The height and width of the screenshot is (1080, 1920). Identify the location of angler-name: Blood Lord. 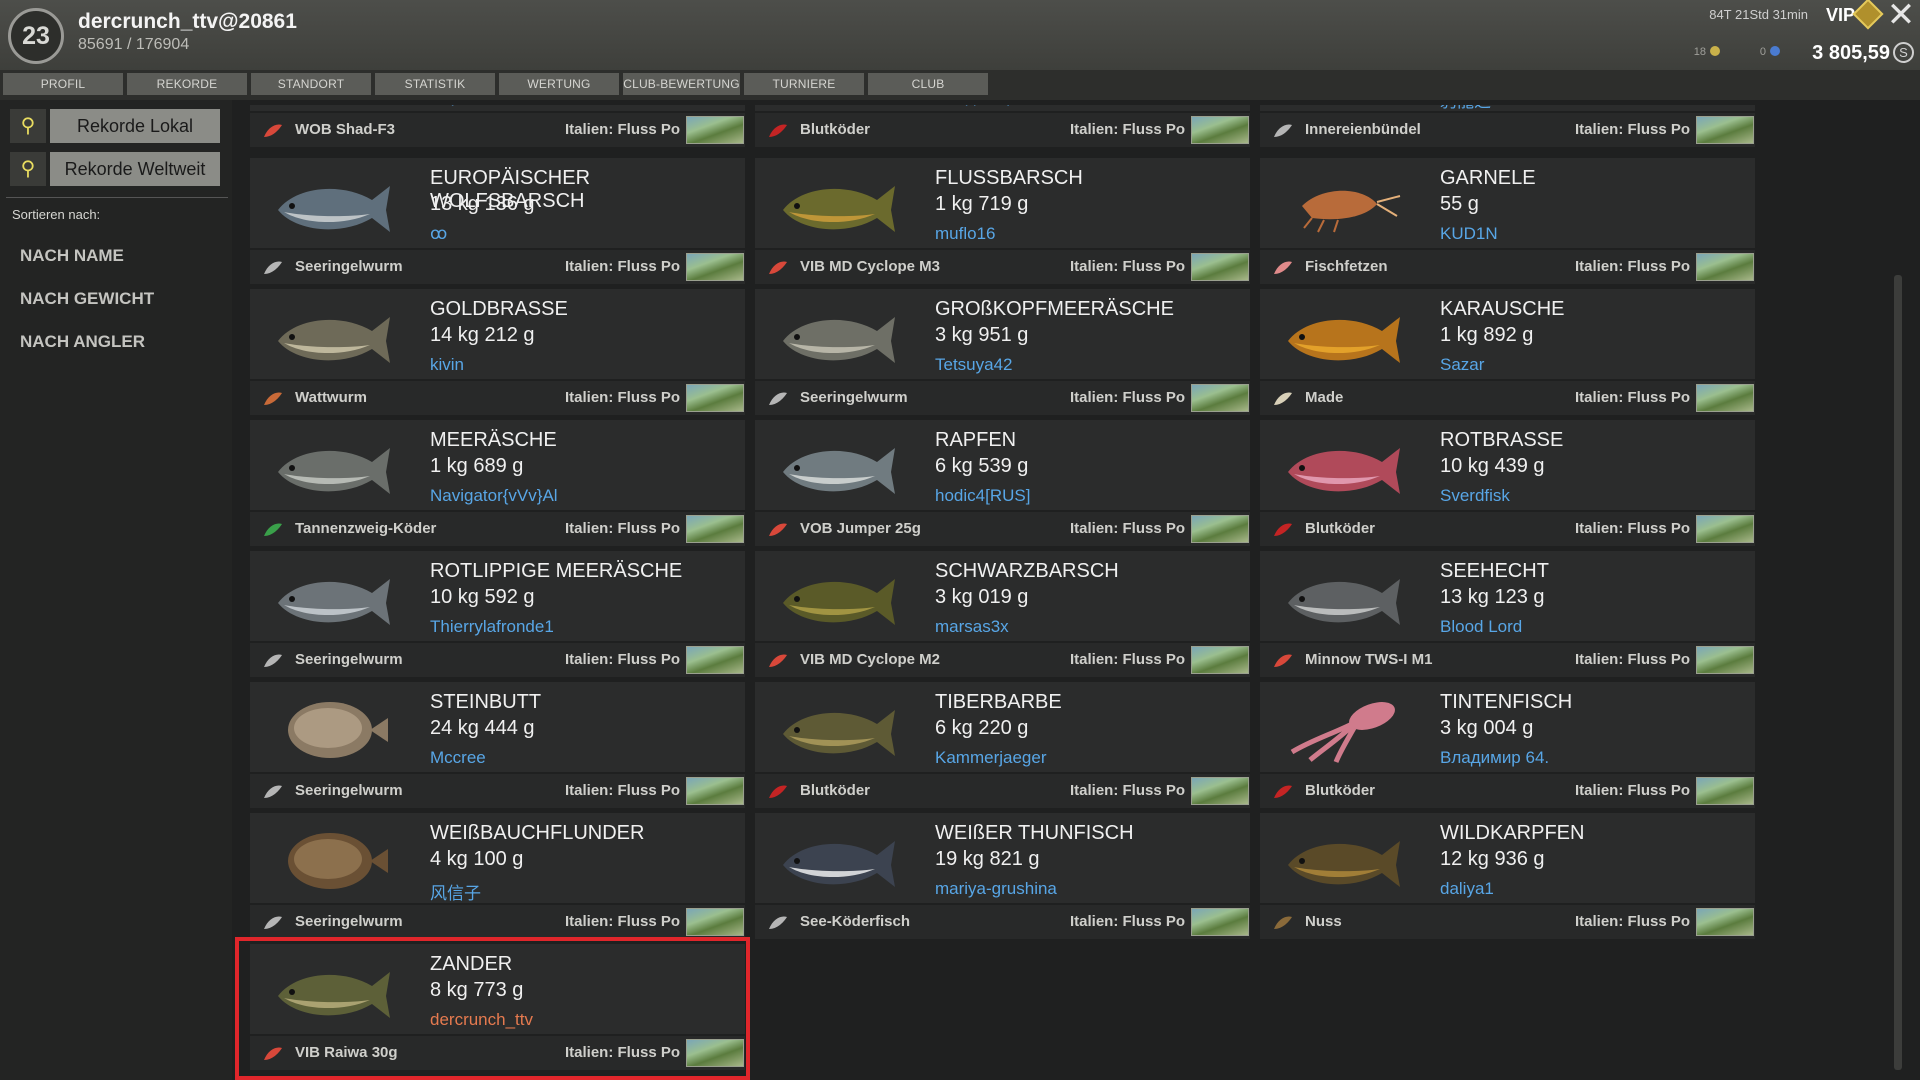
(1481, 627).